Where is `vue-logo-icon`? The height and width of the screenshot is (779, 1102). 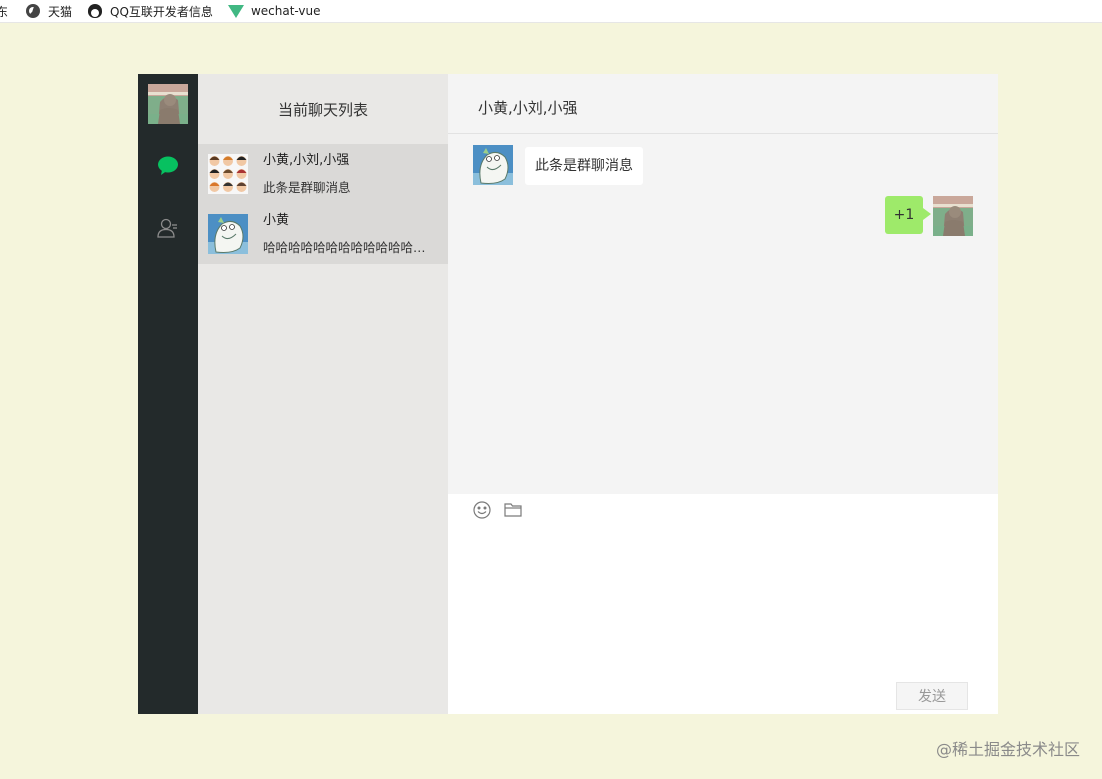
vue-logo-icon is located at coordinates (235, 11).